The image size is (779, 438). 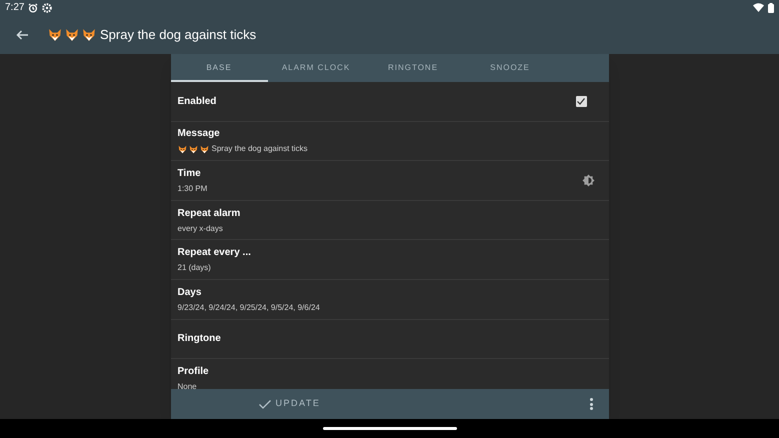 What do you see at coordinates (22, 35) in the screenshot?
I see `back-arrow-icon` at bounding box center [22, 35].